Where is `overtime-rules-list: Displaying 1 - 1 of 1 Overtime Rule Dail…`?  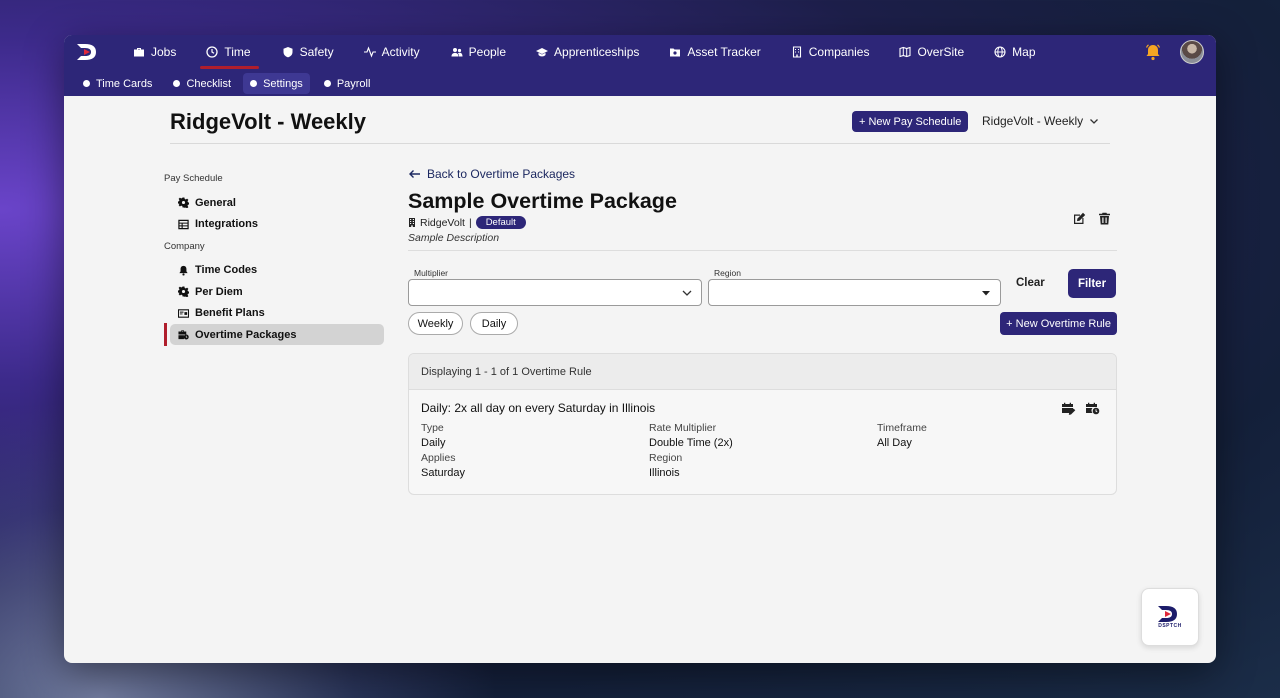 overtime-rules-list: Displaying 1 - 1 of 1 Overtime Rule Dail… is located at coordinates (762, 424).